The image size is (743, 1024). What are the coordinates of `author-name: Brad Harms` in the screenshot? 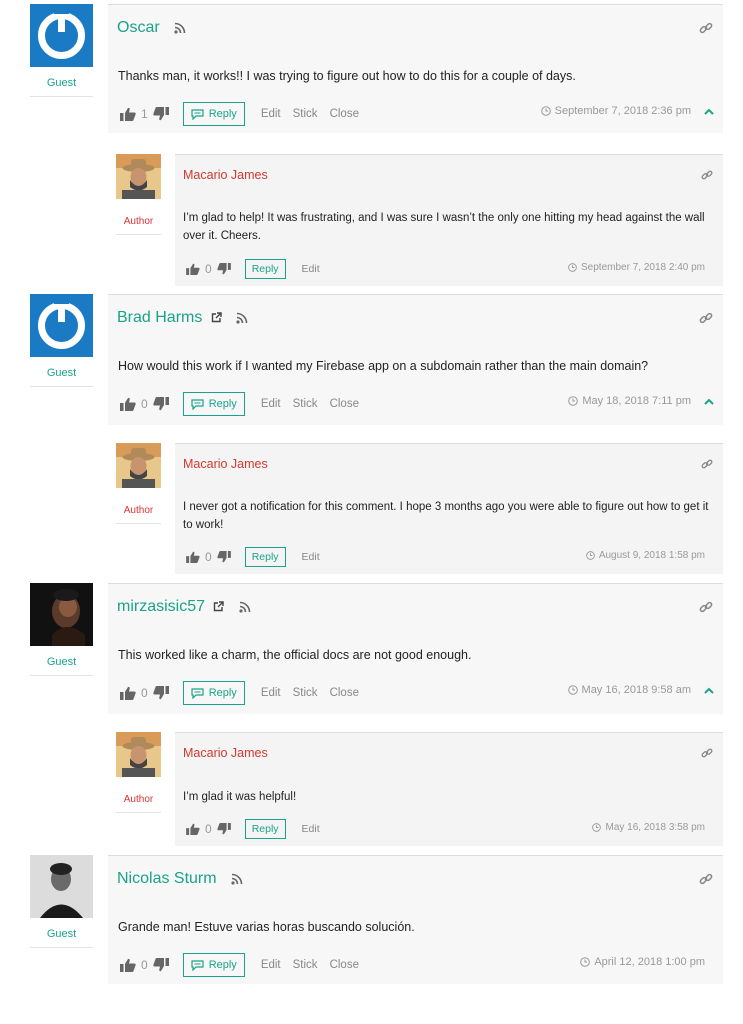 It's located at (182, 318).